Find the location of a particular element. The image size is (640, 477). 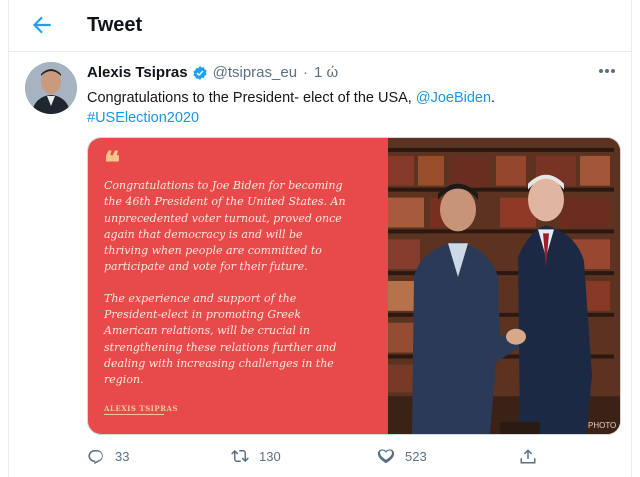

reply-count: 33 is located at coordinates (122, 456).